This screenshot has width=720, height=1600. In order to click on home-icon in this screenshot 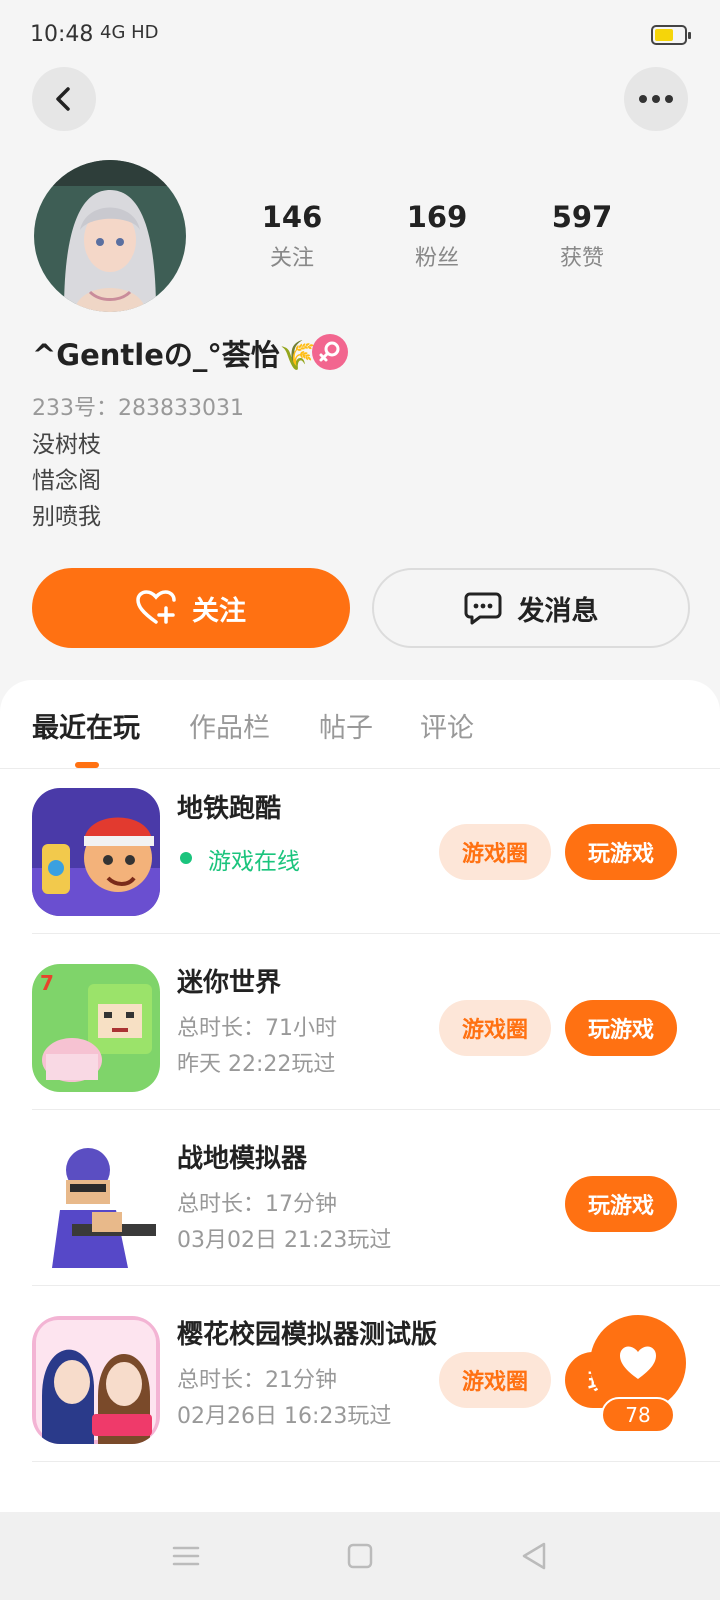, I will do `click(360, 1556)`.